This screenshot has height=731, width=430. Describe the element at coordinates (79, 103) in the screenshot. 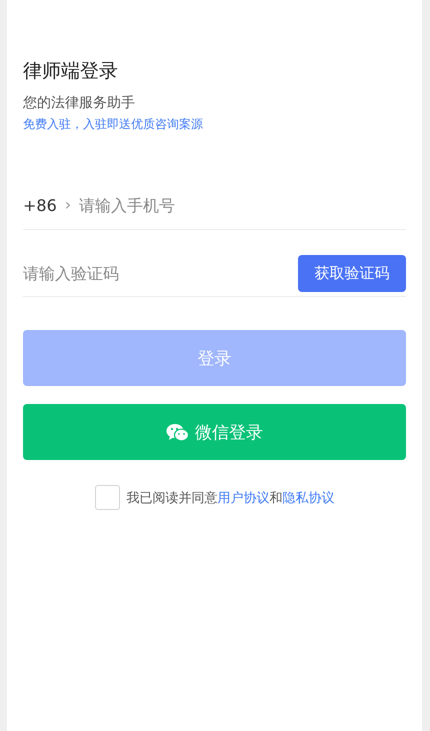

I see `subtitle: 您的法律服务助手` at that location.